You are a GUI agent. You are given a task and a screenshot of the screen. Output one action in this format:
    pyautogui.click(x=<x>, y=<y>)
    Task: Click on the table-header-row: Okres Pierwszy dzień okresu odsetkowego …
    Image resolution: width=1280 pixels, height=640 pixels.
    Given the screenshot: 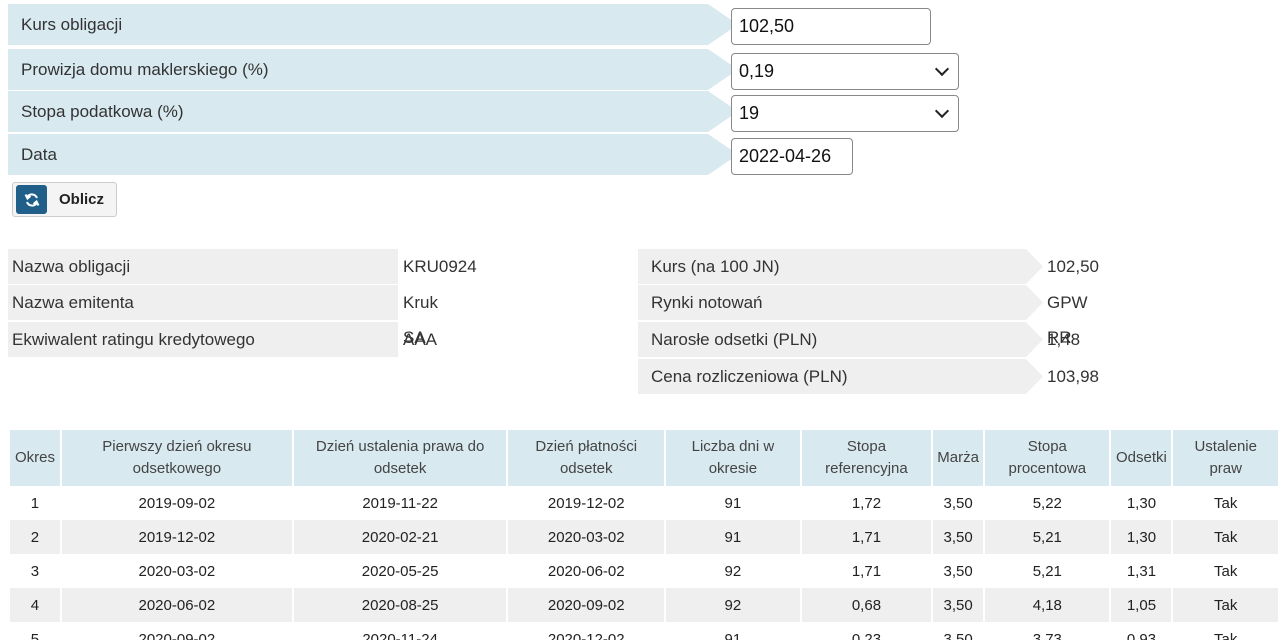 What is the action you would take?
    pyautogui.click(x=644, y=458)
    